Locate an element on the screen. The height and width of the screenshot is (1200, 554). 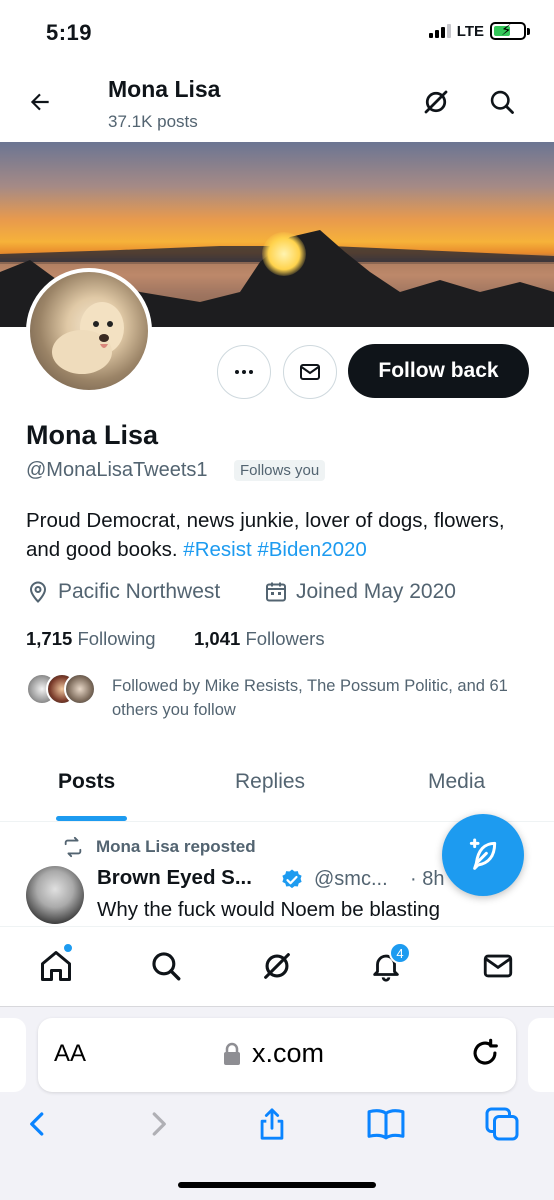
share-button is located at coordinates (272, 1124).